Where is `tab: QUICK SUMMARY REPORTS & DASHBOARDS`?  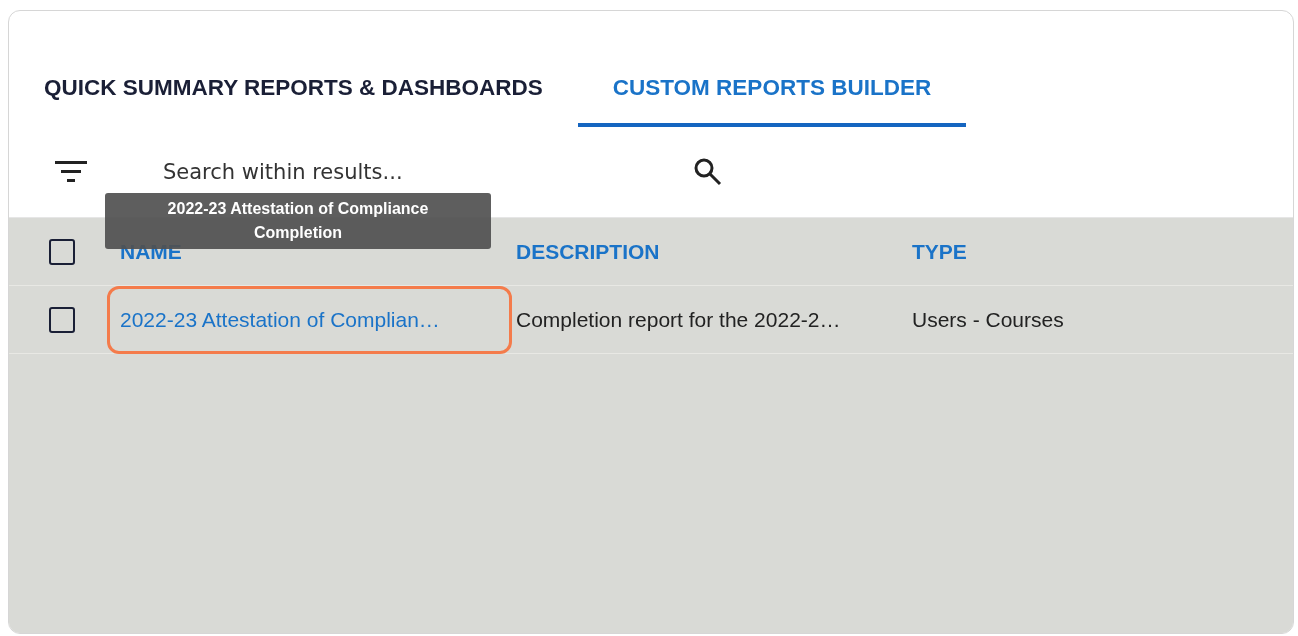
tab: QUICK SUMMARY REPORTS & DASHBOARDS is located at coordinates (293, 94).